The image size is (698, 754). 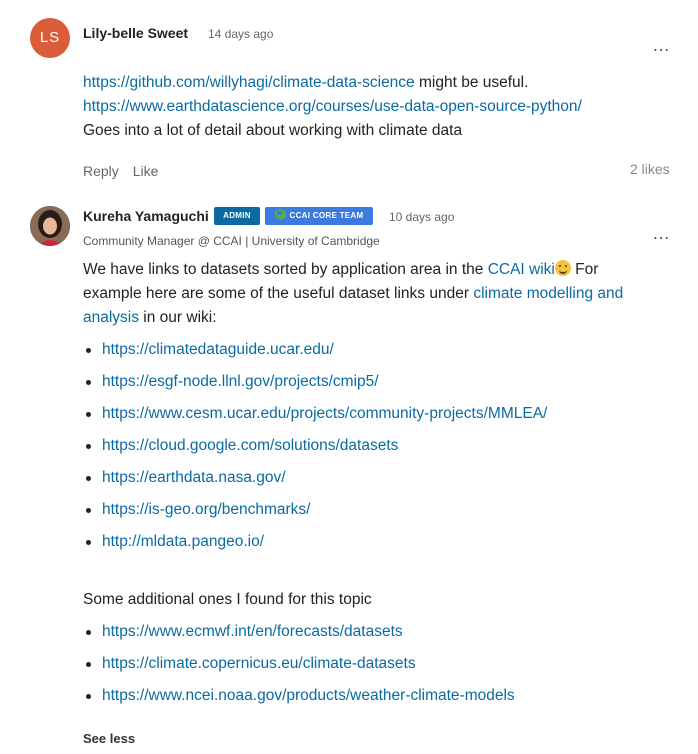 What do you see at coordinates (183, 541) in the screenshot?
I see `dataset-link: http://mldata.pangeo.io/` at bounding box center [183, 541].